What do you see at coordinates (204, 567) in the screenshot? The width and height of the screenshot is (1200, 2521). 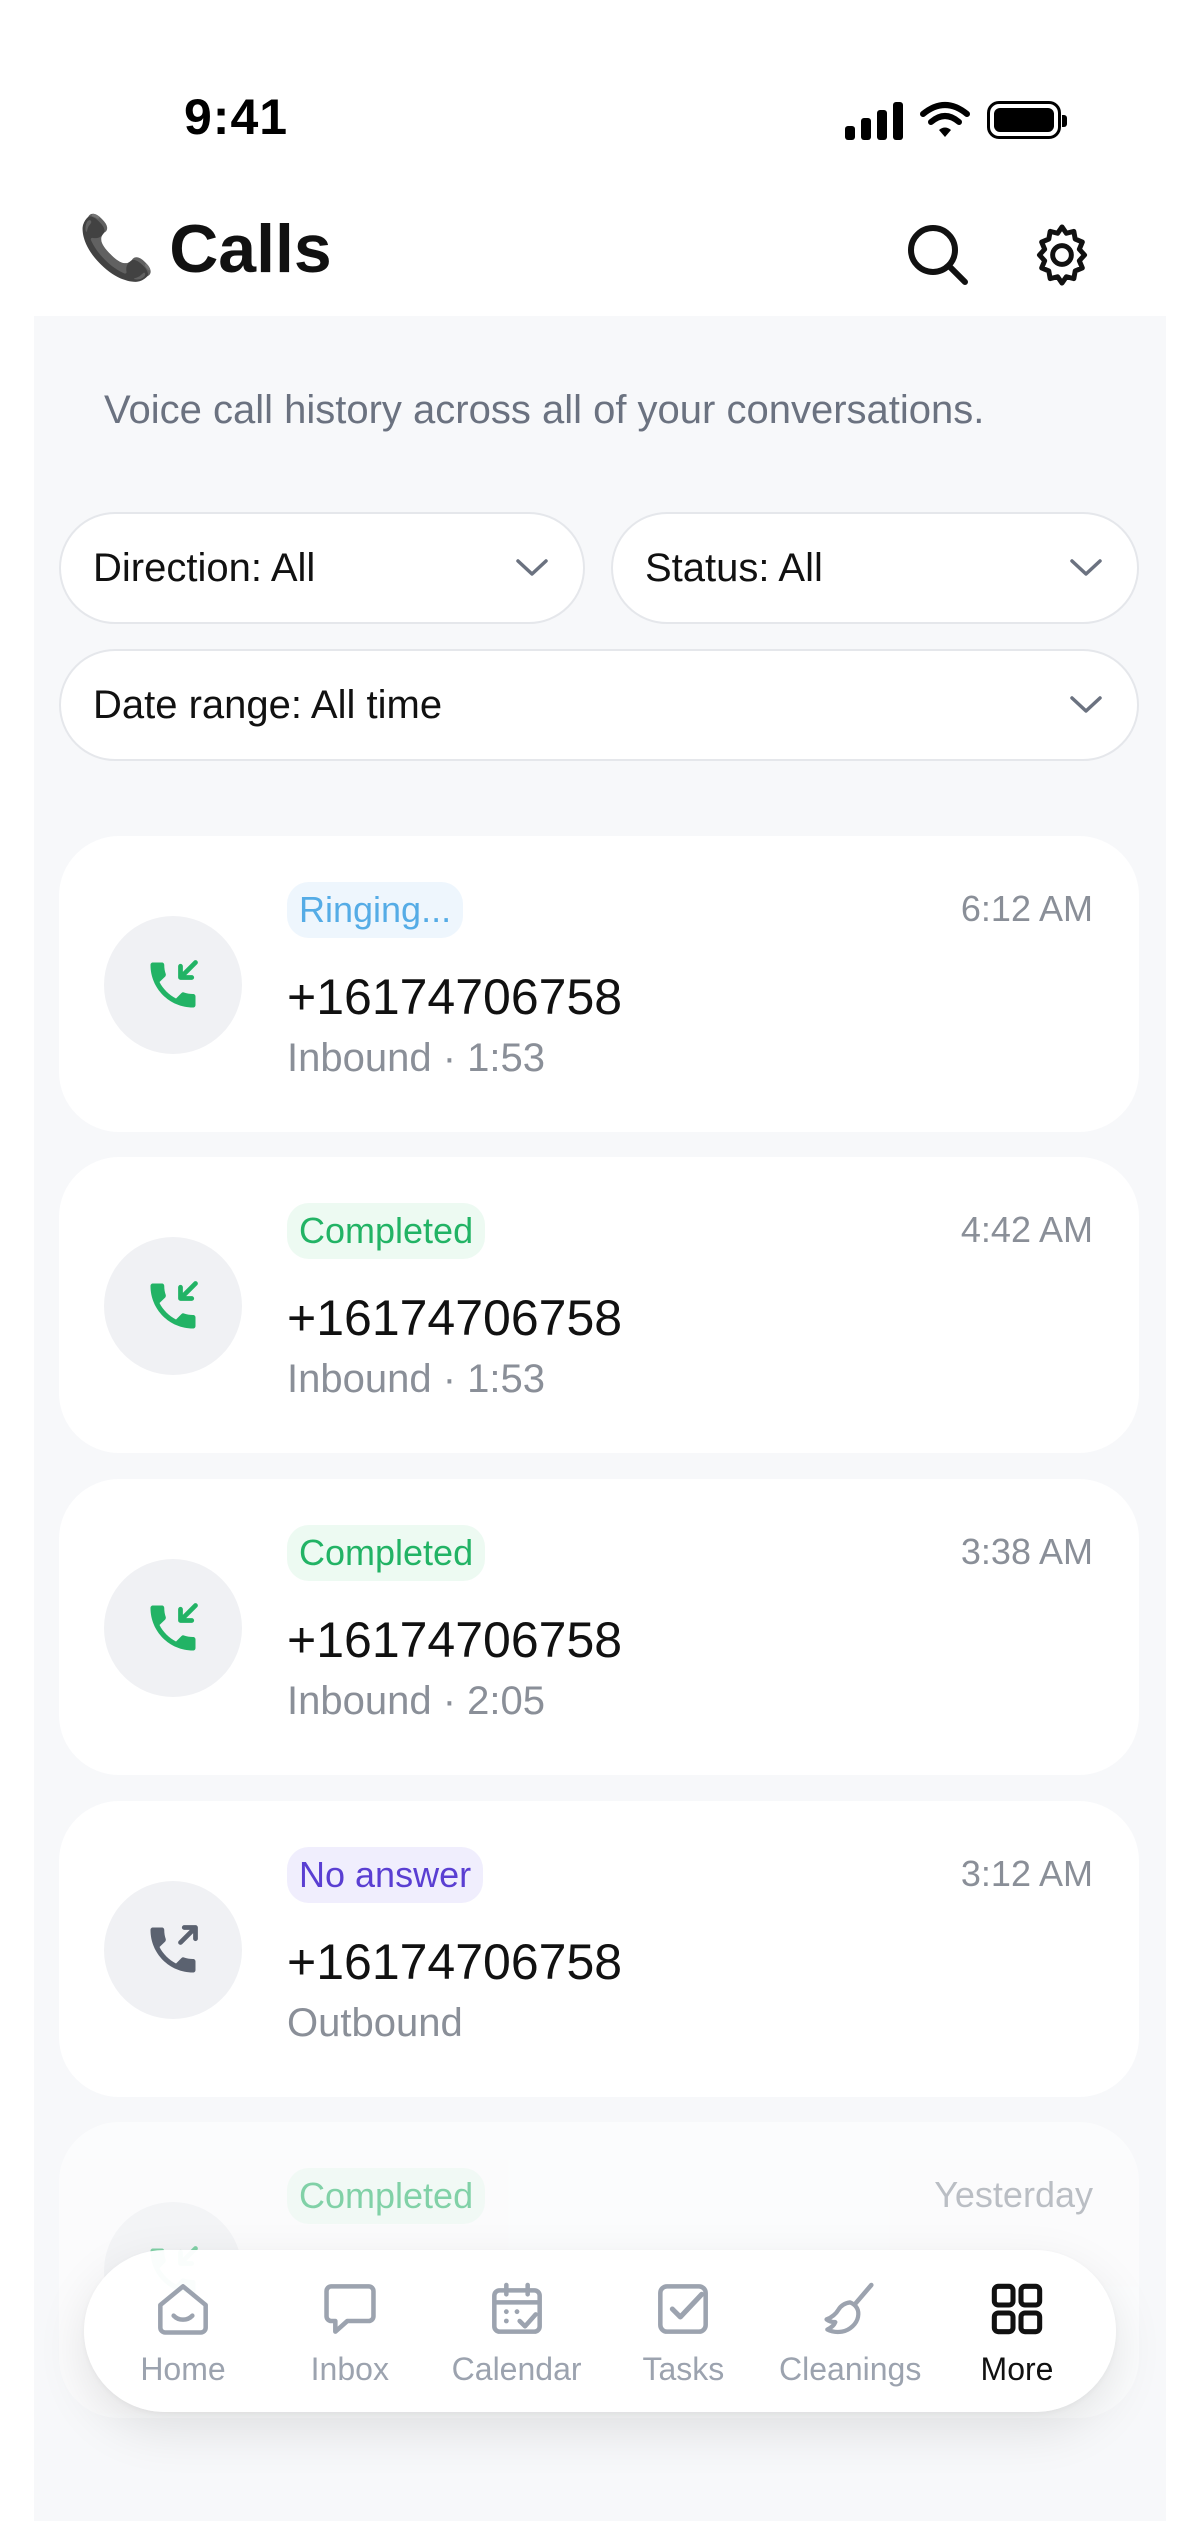 I see `direction-filter-label: Direction: All` at bounding box center [204, 567].